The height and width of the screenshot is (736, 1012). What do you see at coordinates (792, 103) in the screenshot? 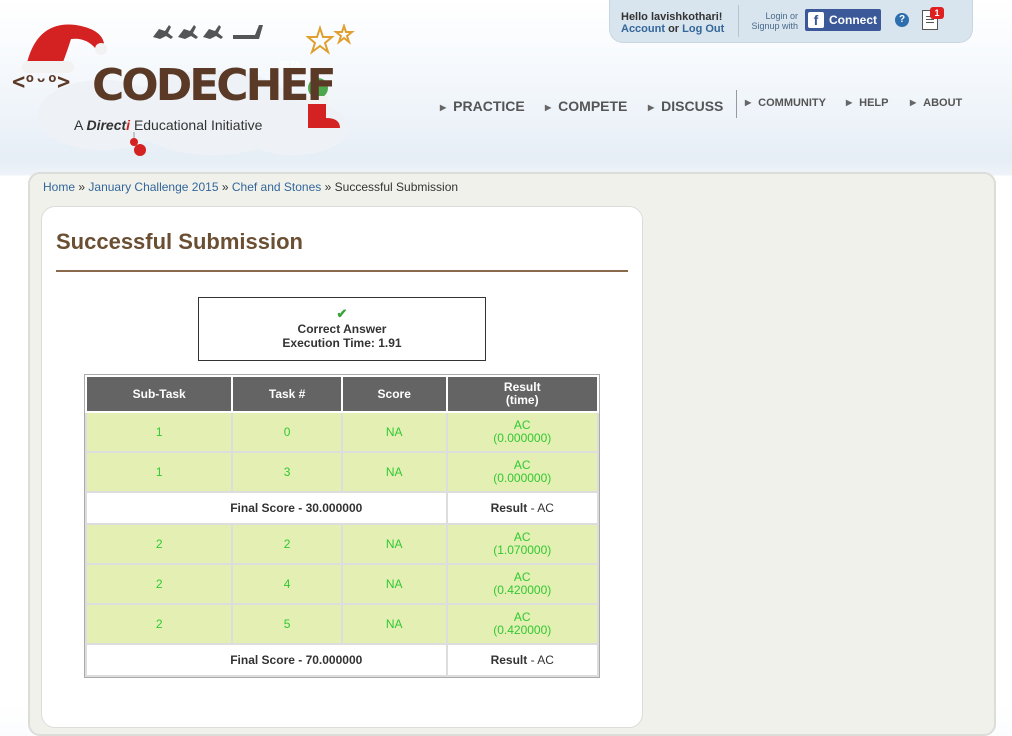
I see `nav-community-label: COMMUNITY` at bounding box center [792, 103].